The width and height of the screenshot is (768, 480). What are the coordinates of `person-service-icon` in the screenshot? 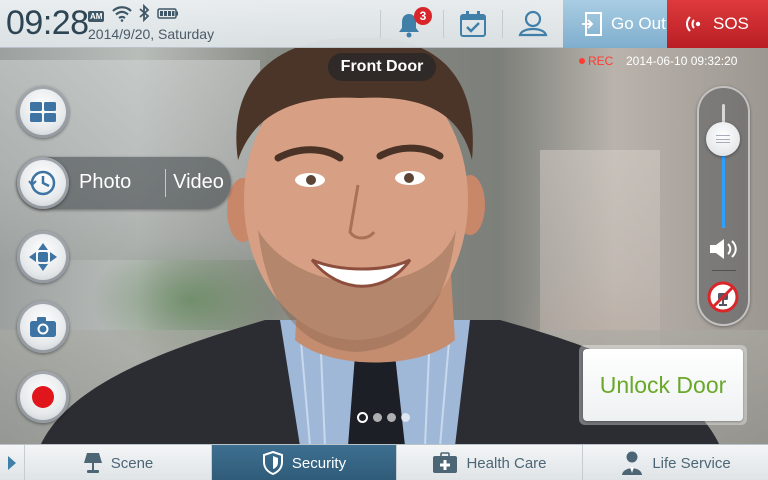 It's located at (632, 463).